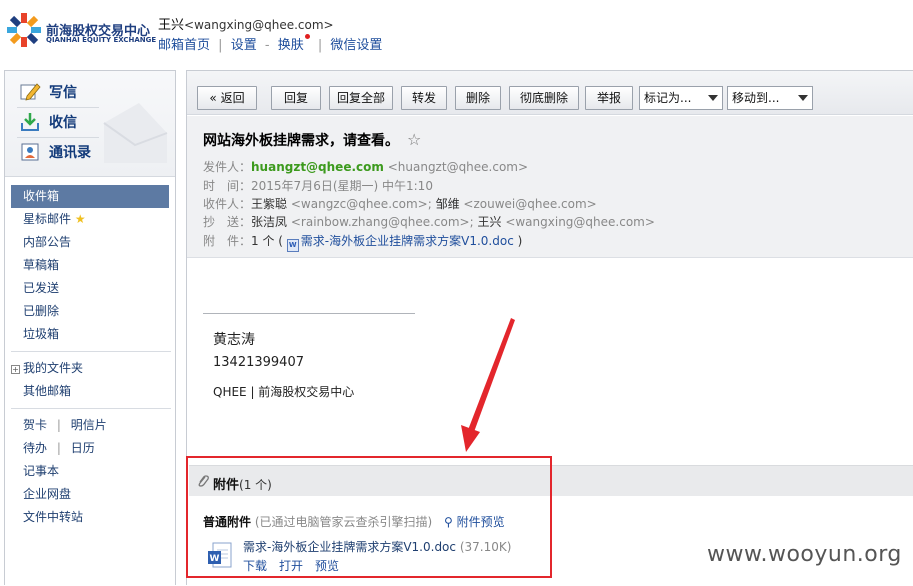 This screenshot has width=913, height=586. I want to click on link-skin: 换肤, so click(291, 45).